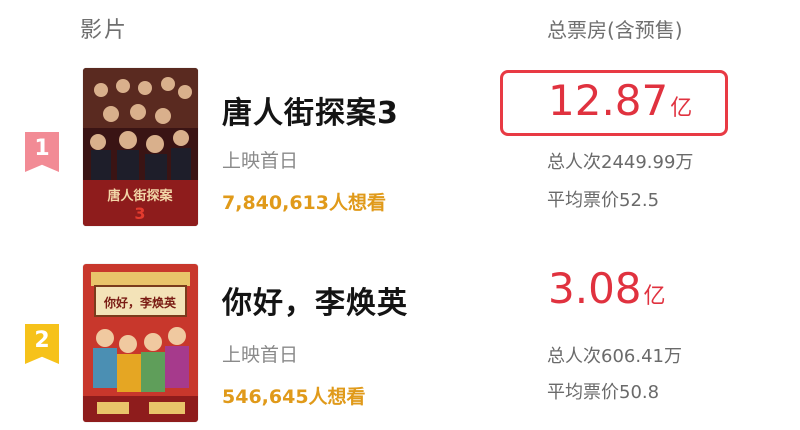 This screenshot has width=800, height=430. I want to click on total-viewers: 总人次606.41万, so click(614, 356).